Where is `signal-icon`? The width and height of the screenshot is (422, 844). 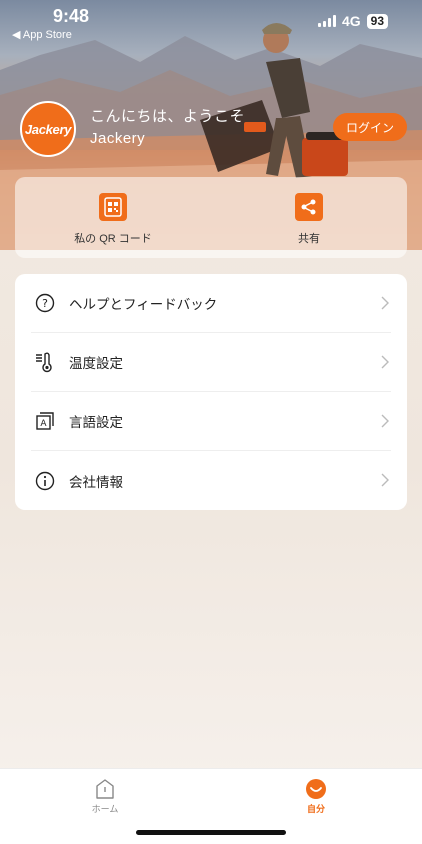
signal-icon is located at coordinates (326, 21).